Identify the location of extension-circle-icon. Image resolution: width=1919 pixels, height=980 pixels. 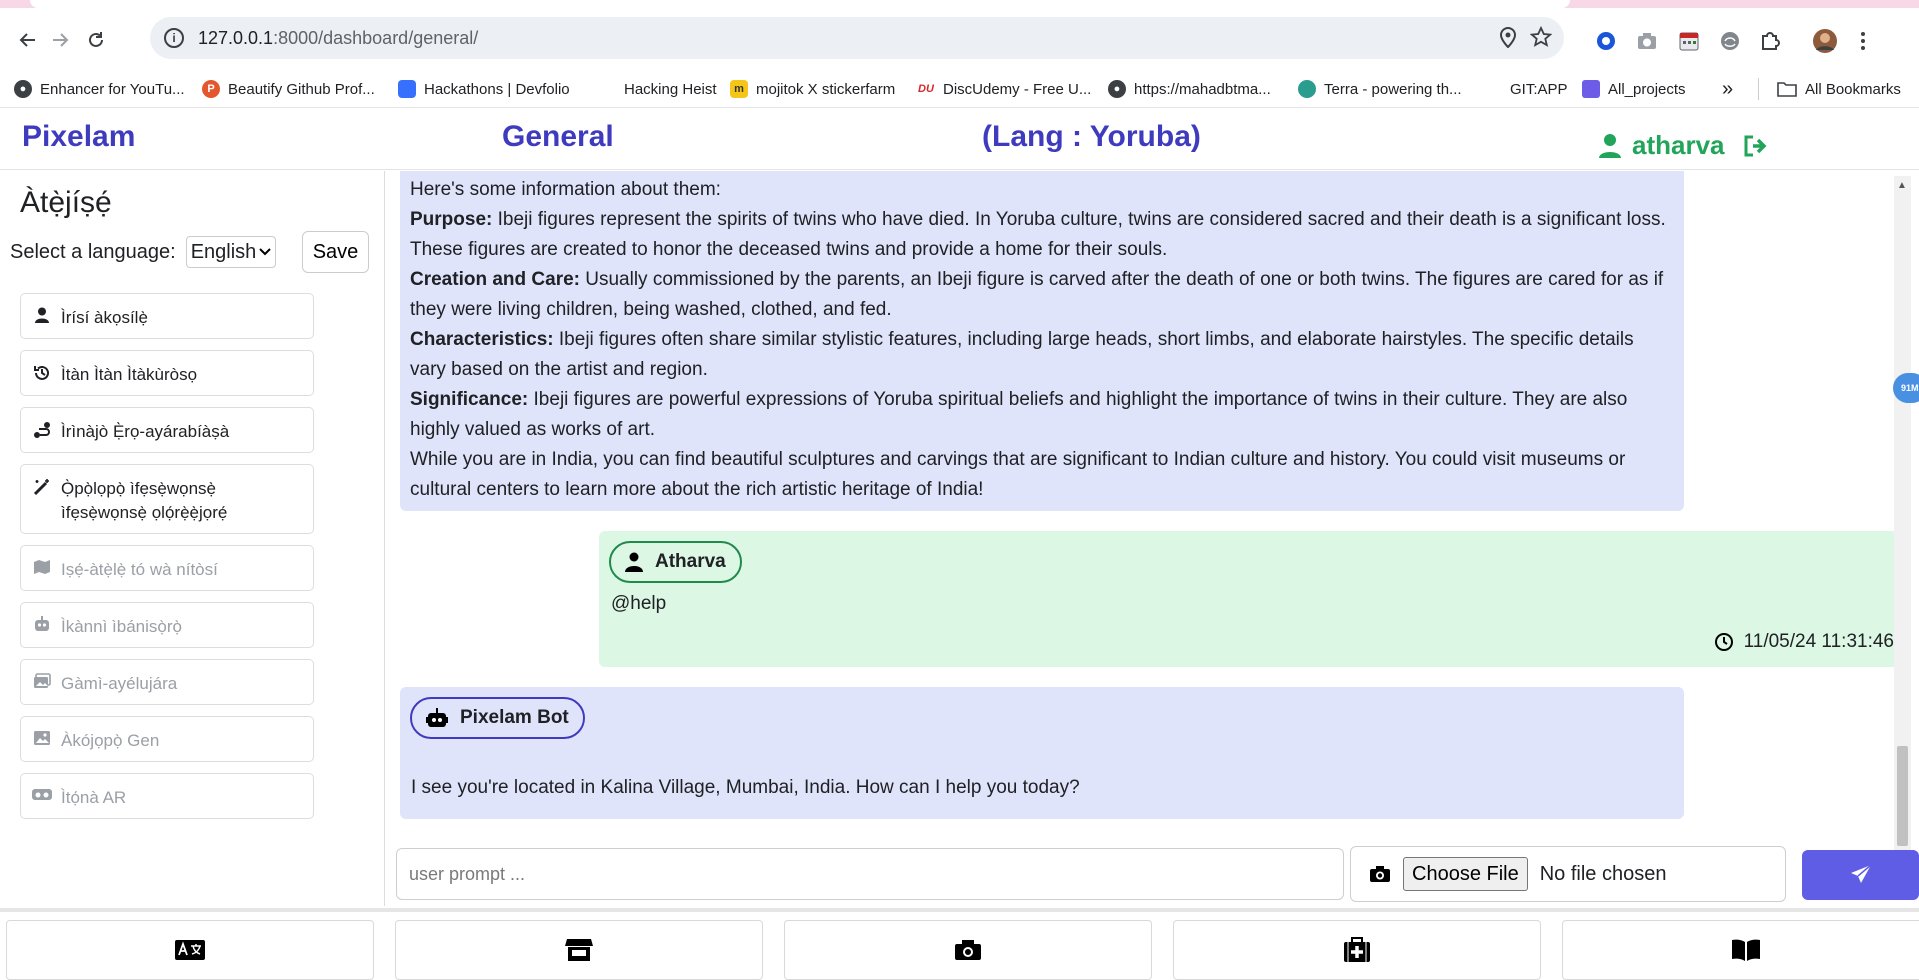
(1606, 41).